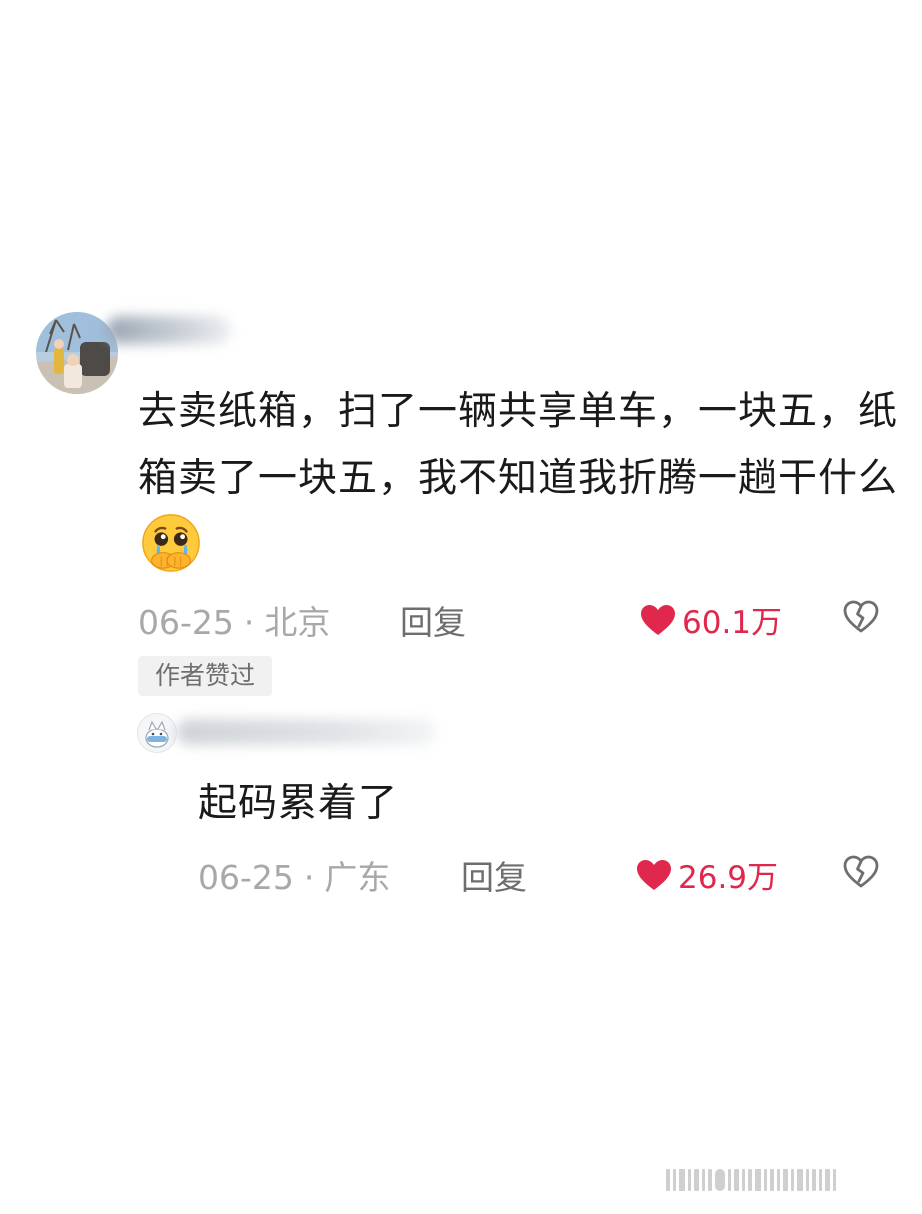 The height and width of the screenshot is (1214, 922). I want to click on comment-text: 去卖纸箱，扫了一辆共享单车，一块五，纸箱卖了一块五，我不知道我折腾一趟干什么, so click(518, 445).